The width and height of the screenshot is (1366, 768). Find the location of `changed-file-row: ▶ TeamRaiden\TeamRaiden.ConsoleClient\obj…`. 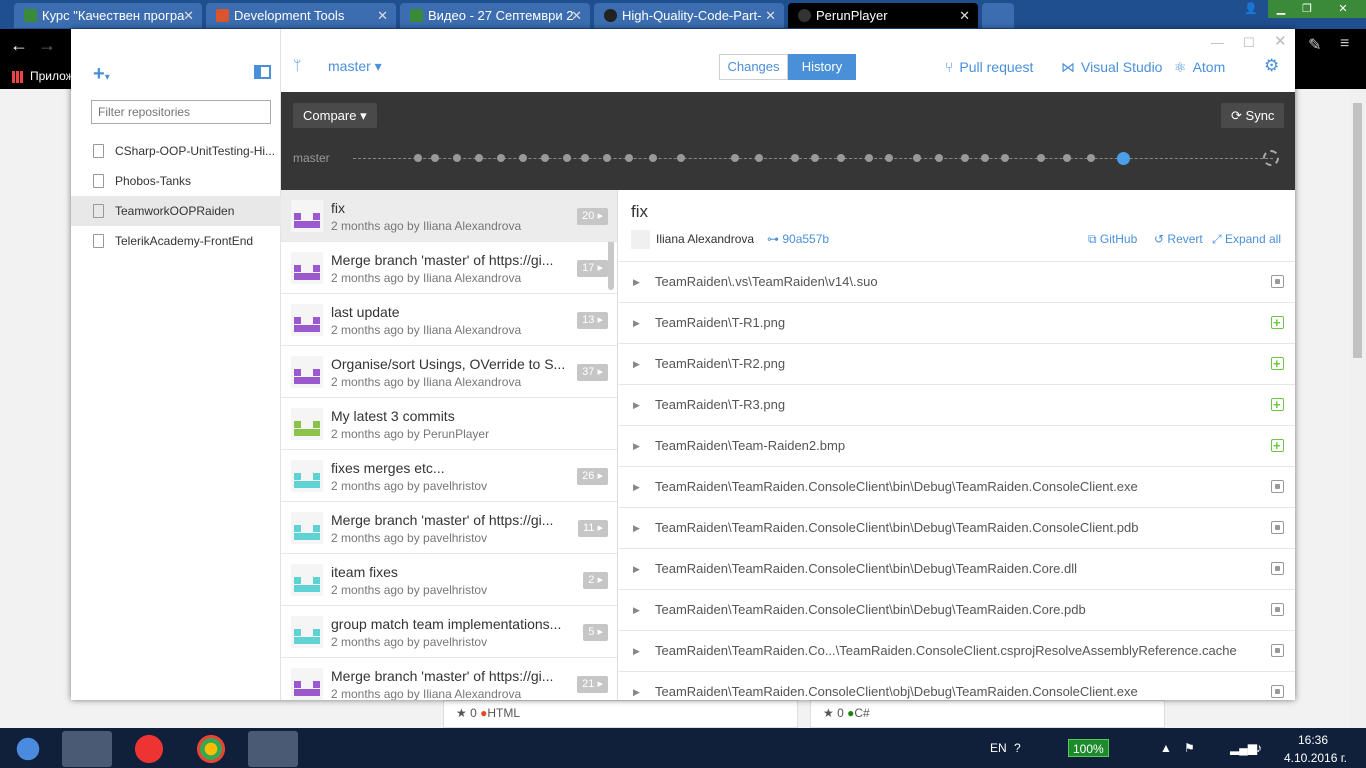

changed-file-row: ▶ TeamRaiden\TeamRaiden.ConsoleClient\obj… is located at coordinates (957, 685).